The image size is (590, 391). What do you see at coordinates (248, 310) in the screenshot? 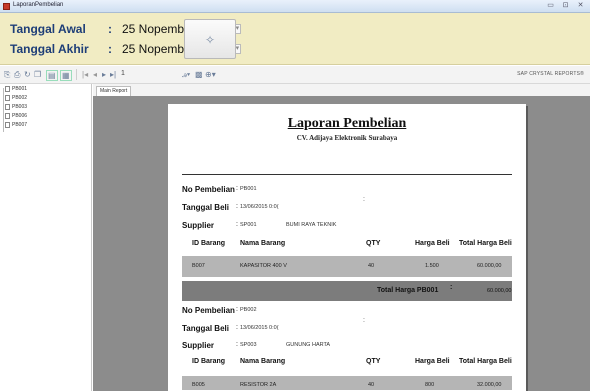
I see `no-pembelian-value: PB002` at bounding box center [248, 310].